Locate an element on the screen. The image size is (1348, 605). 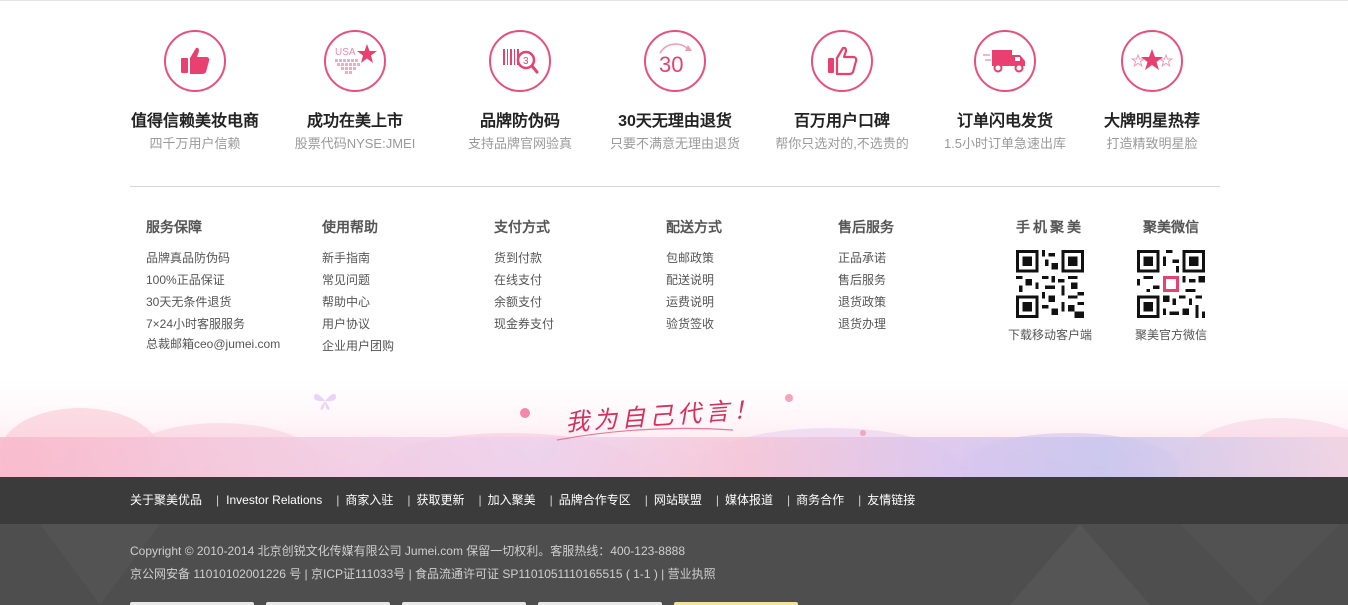
nav-link-media: 媒体报道 is located at coordinates (749, 500).